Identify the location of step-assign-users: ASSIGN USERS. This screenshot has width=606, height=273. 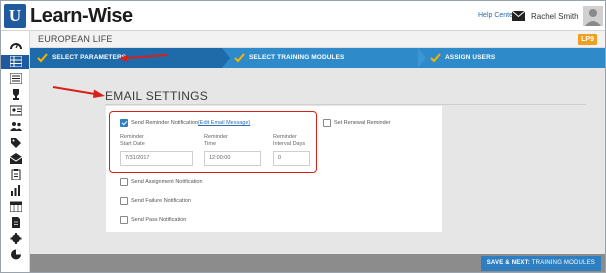
(511, 58).